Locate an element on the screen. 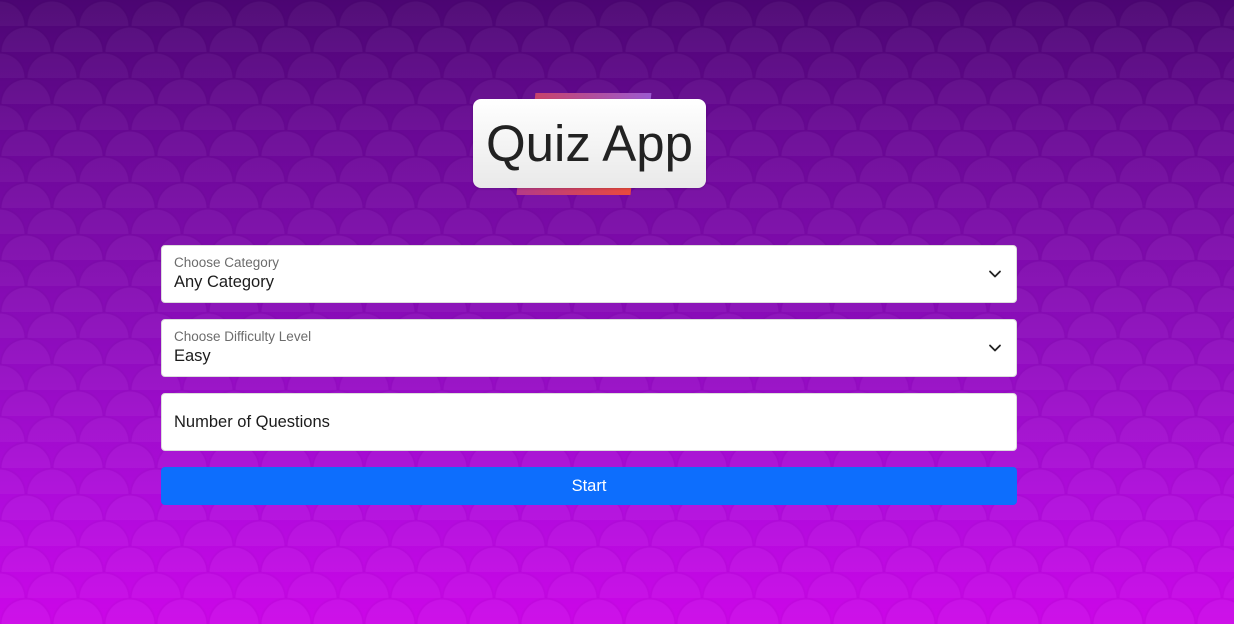 This screenshot has width=1234, height=624. start-button: Start is located at coordinates (589, 486).